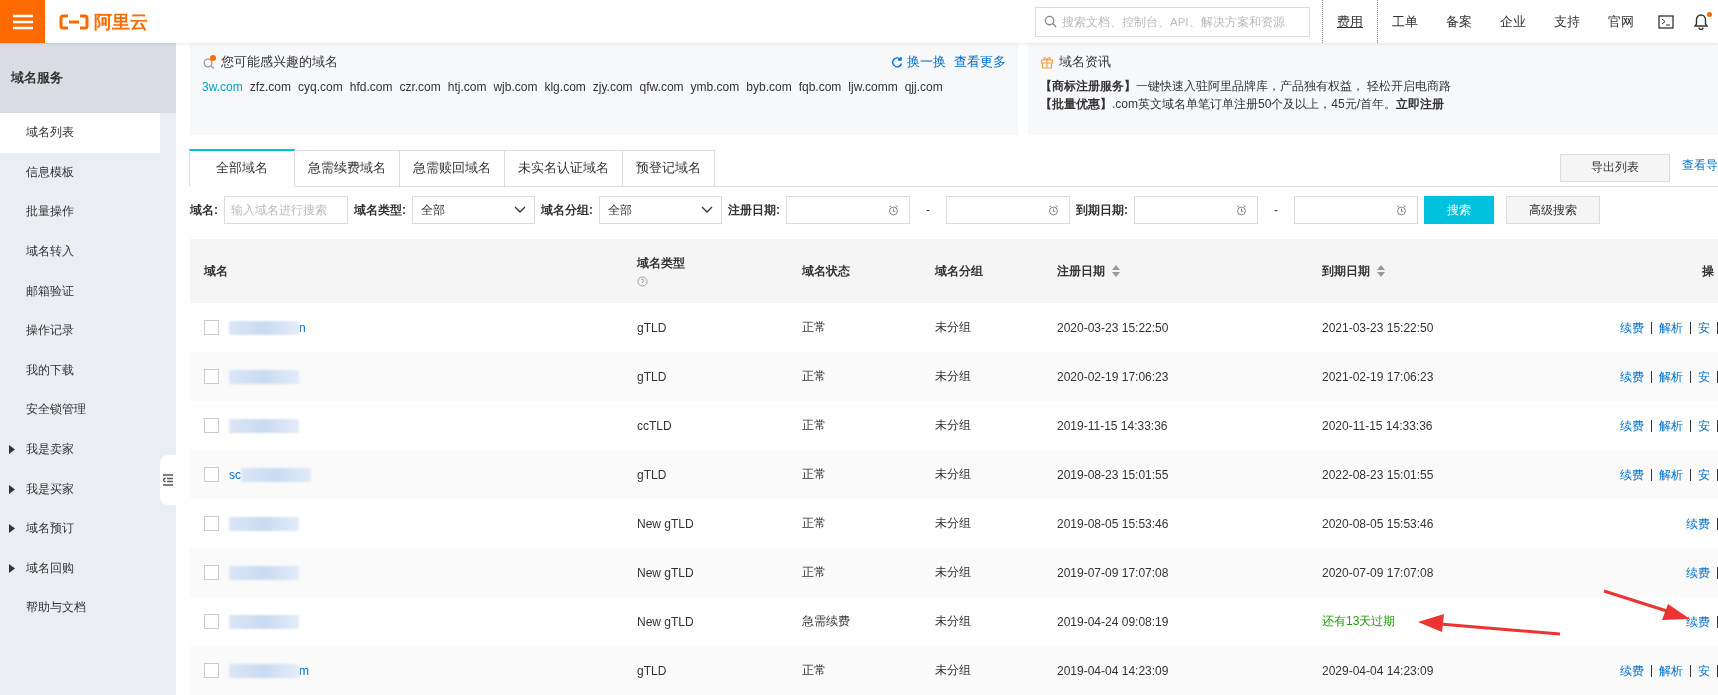 Image resolution: width=1718 pixels, height=695 pixels. I want to click on search-field: 搜索文档、控制台、API、解决方案和资源, so click(1172, 21).